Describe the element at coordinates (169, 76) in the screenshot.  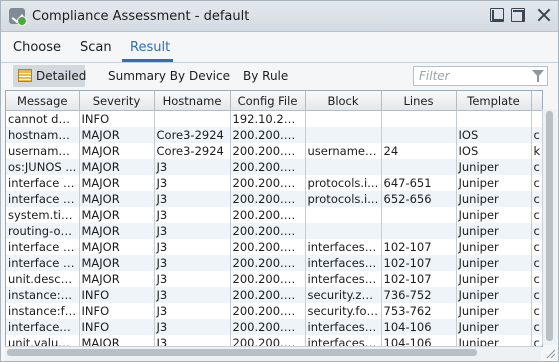
I see `subtab-summary-by-device: Summary By Device` at that location.